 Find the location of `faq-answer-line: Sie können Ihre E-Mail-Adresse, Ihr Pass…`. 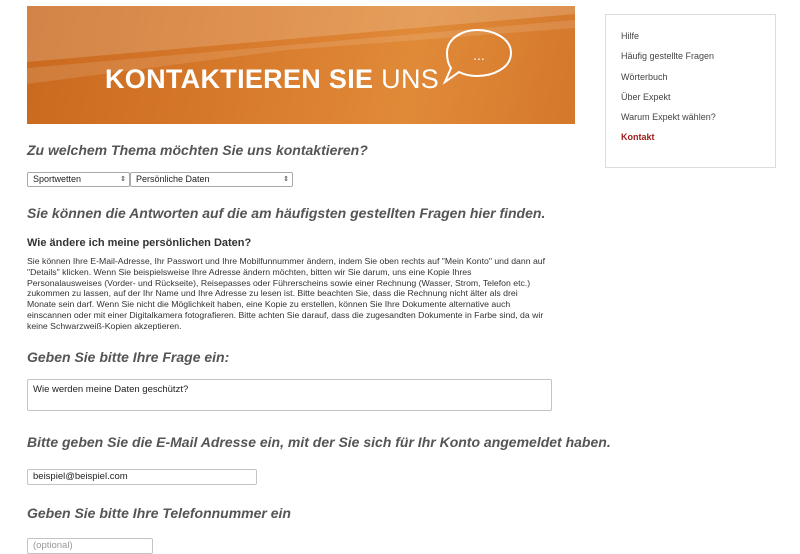

faq-answer-line: Sie können Ihre E-Mail-Adresse, Ihr Pass… is located at coordinates (286, 261).